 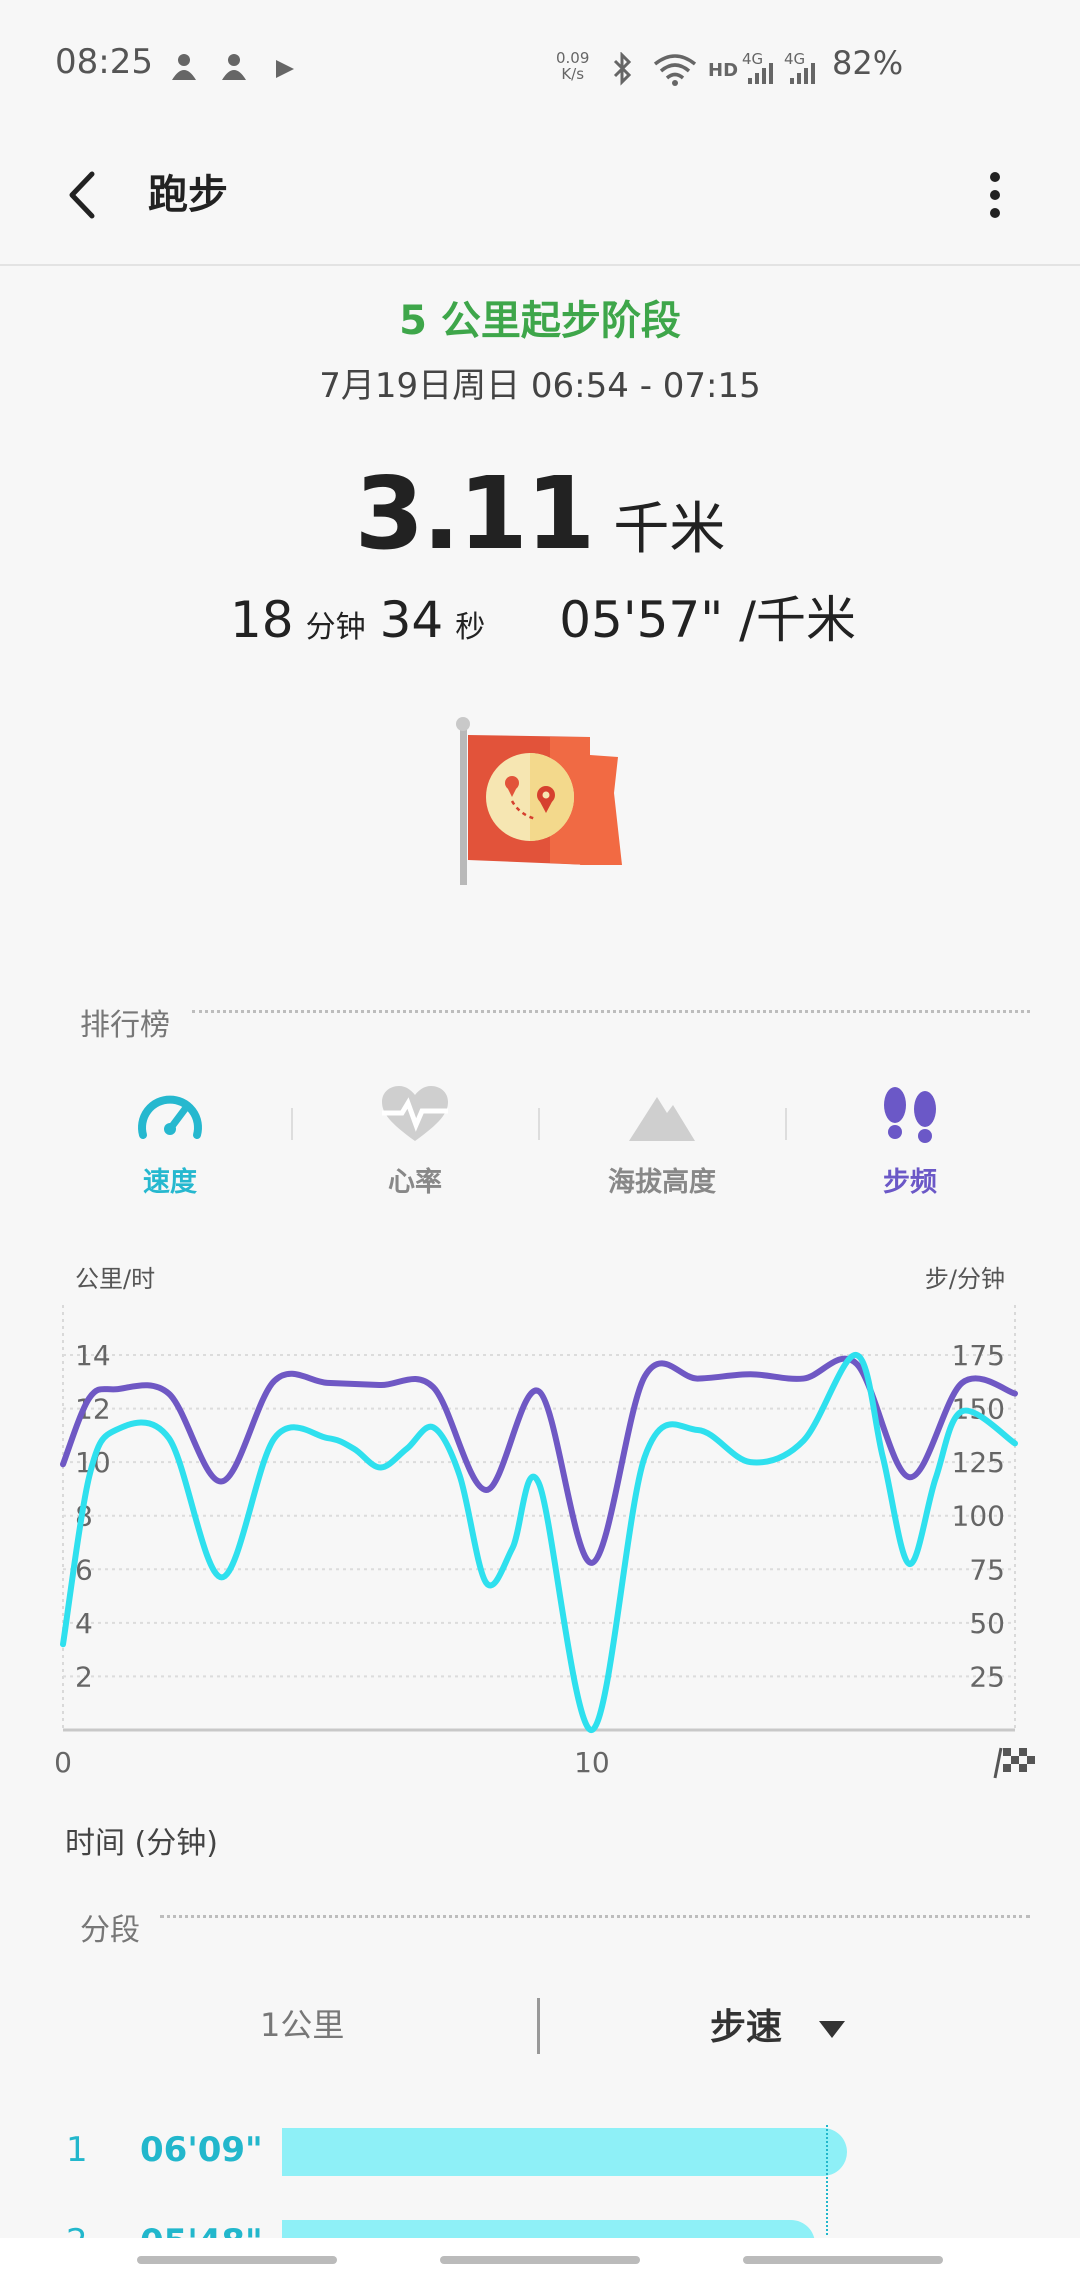 I want to click on x-axis-tick: 0, so click(x=63, y=1762).